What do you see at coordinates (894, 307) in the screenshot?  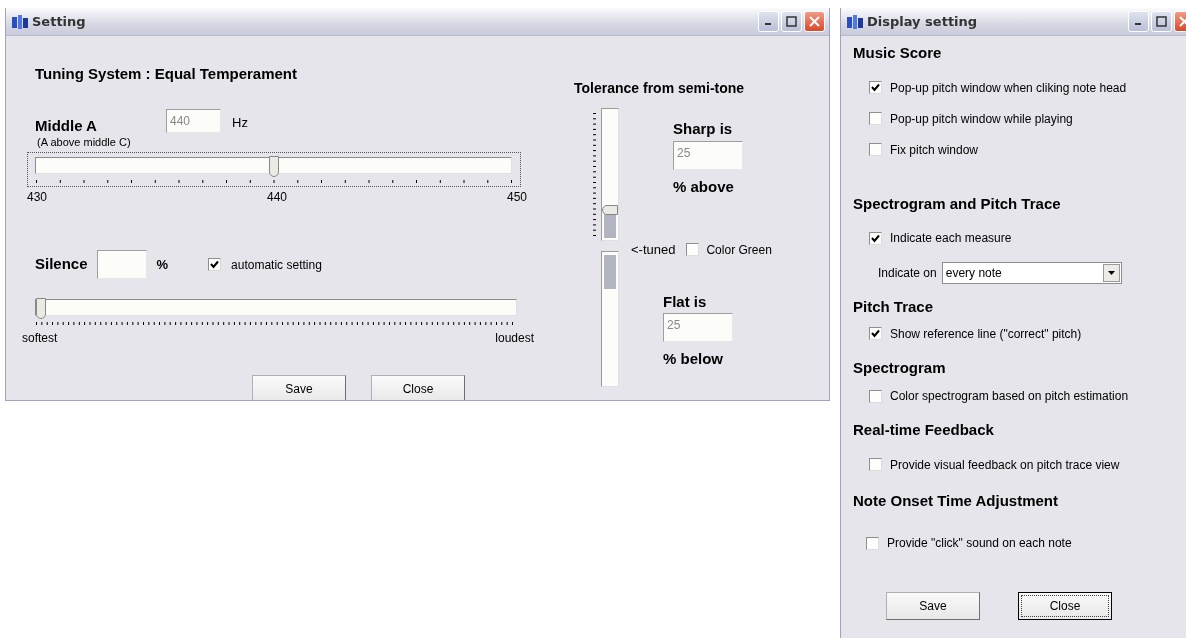 I see `section-title: Pitch Trace` at bounding box center [894, 307].